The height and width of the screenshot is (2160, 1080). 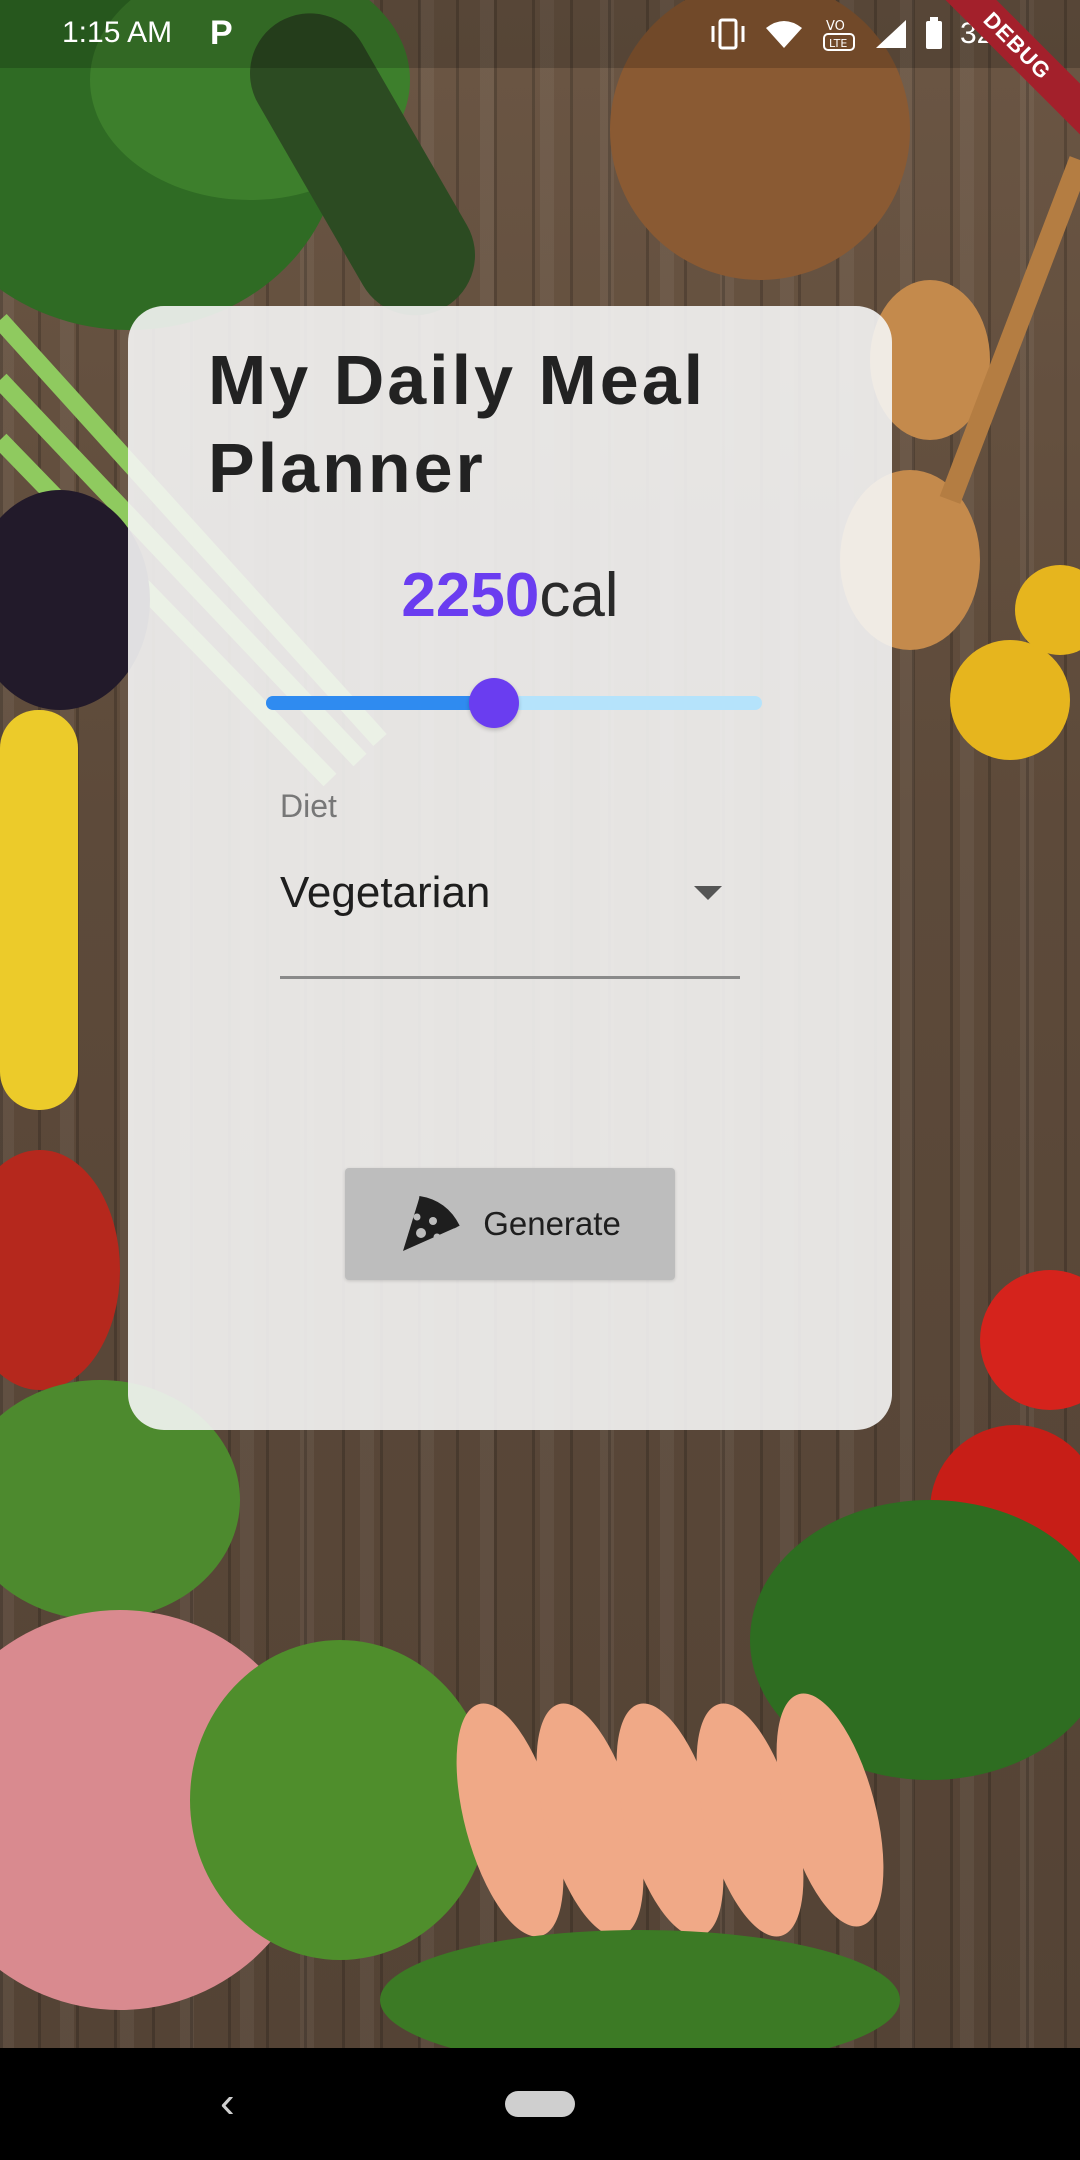 I want to click on page-title: My Daily Meal Planner, so click(x=457, y=424).